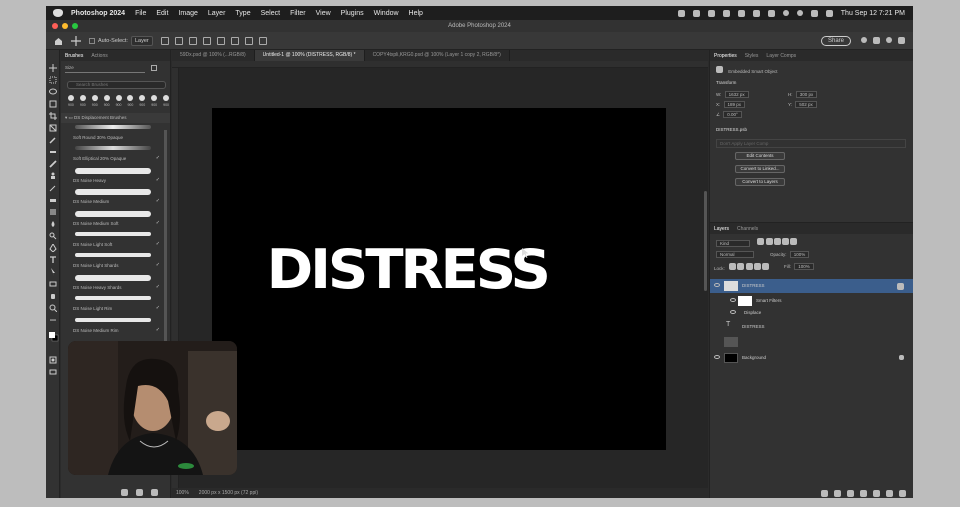 This screenshot has width=960, height=507. I want to click on vertical-scrollbar, so click(705, 241).